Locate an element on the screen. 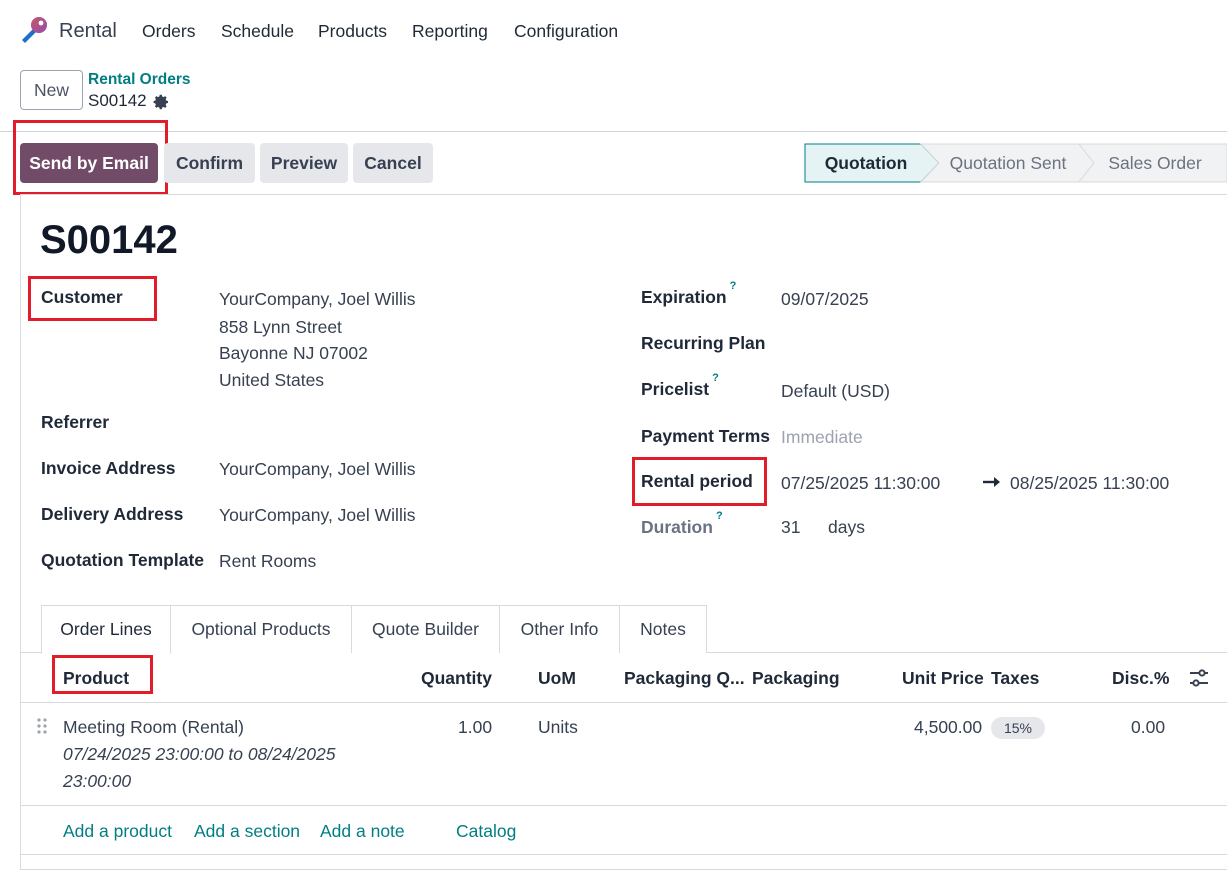  menu-configuration: Configuration is located at coordinates (566, 31).